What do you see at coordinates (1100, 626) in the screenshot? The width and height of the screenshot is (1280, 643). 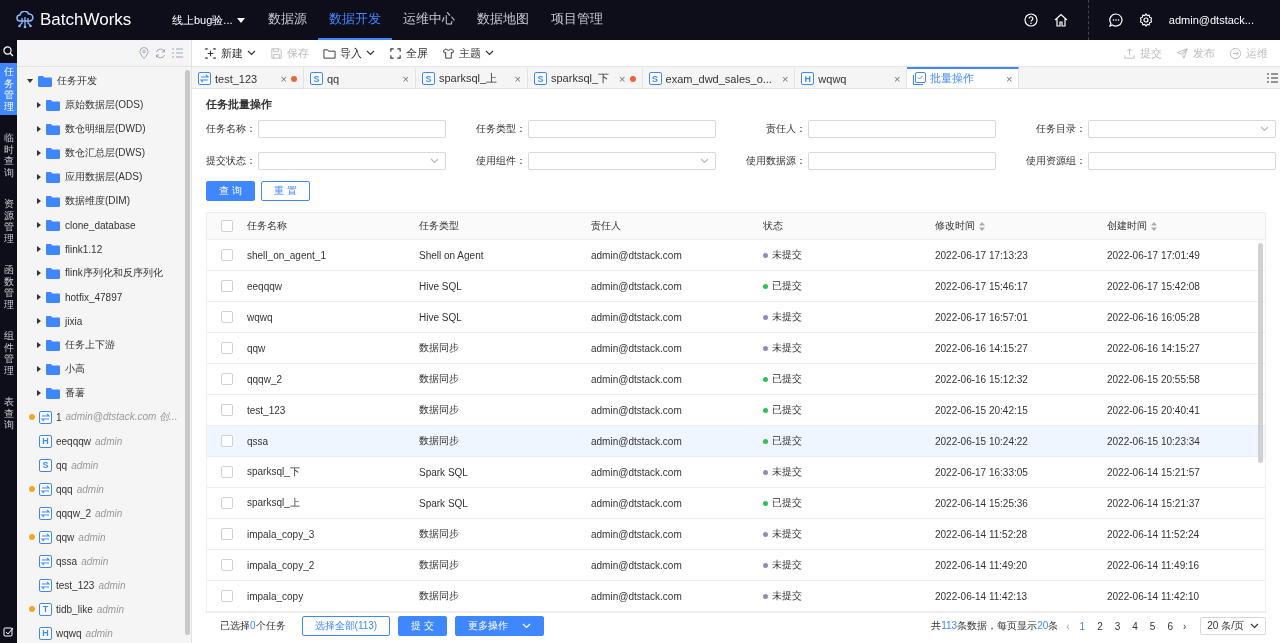 I see `page-link: 2` at bounding box center [1100, 626].